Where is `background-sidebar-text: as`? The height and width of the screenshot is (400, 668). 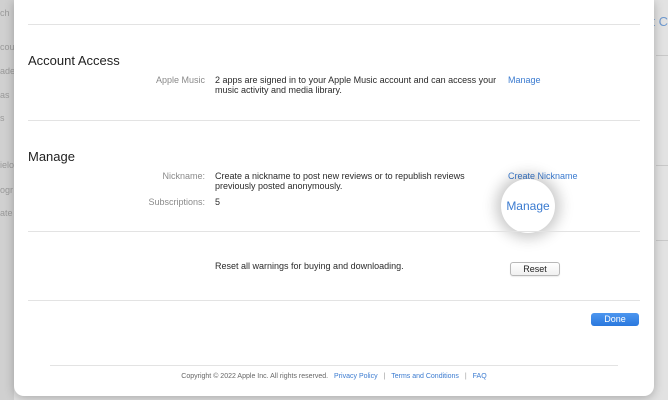
background-sidebar-text: as is located at coordinates (5, 95).